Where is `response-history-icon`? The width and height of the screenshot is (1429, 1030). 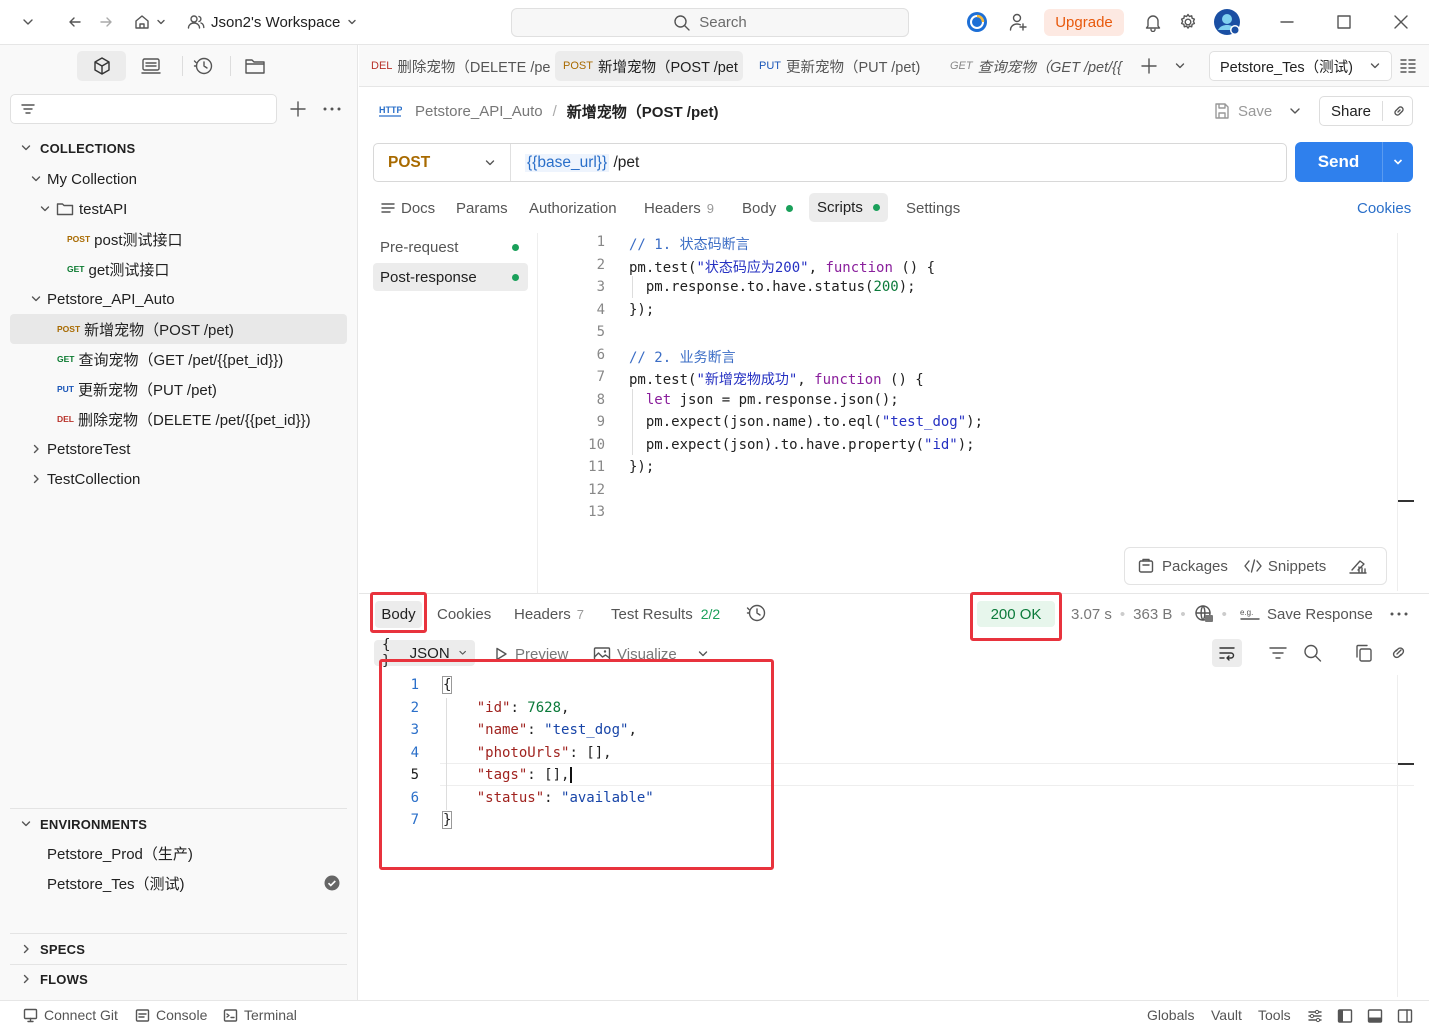
response-history-icon is located at coordinates (757, 613).